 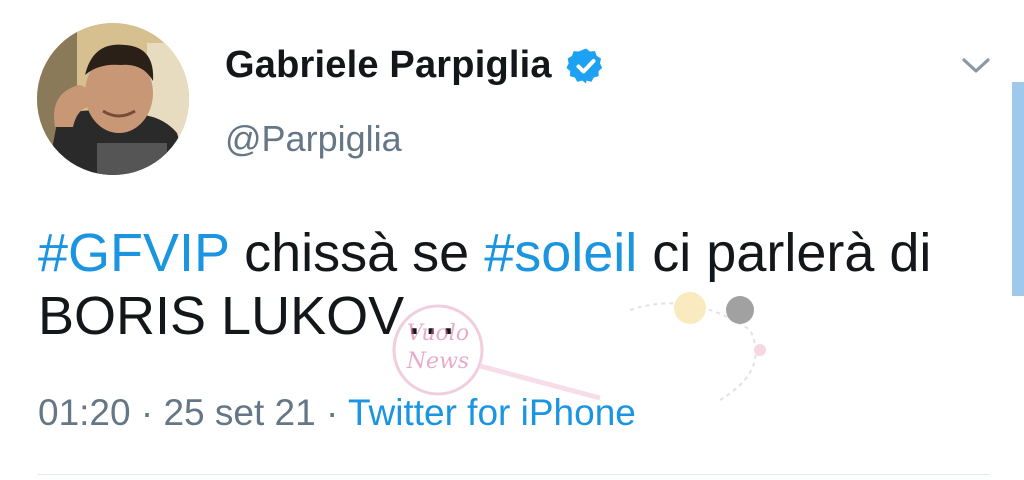 What do you see at coordinates (976, 65) in the screenshot?
I see `chevron-down-icon` at bounding box center [976, 65].